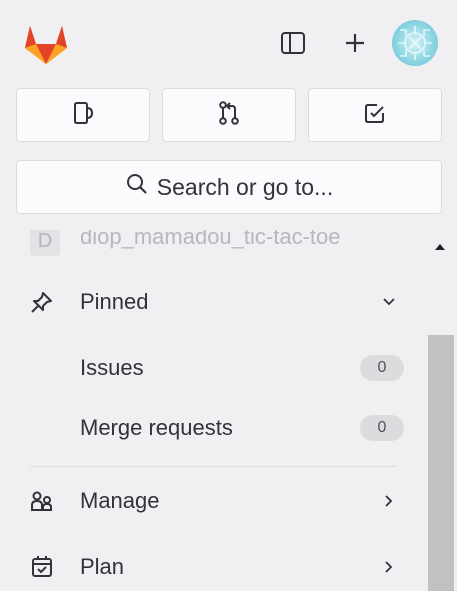 The height and width of the screenshot is (591, 457). Describe the element at coordinates (441, 463) in the screenshot. I see `scrollbar-thumb` at that location.